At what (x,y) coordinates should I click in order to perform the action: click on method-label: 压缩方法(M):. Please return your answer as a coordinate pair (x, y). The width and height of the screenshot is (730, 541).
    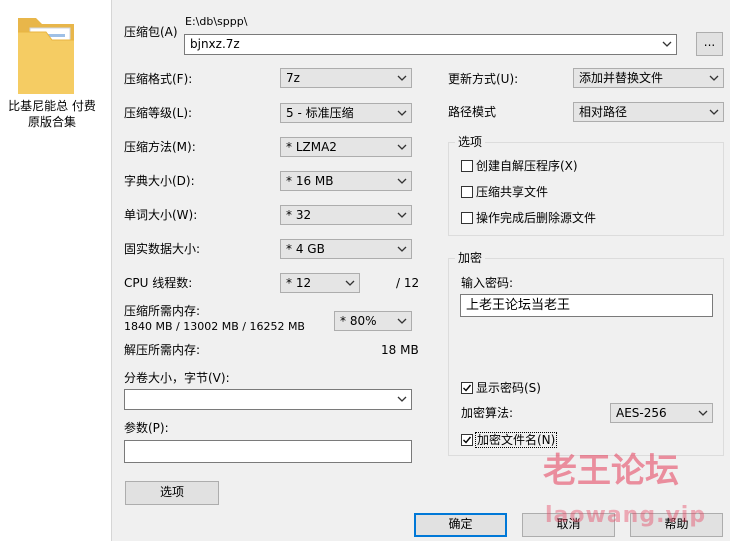
    Looking at the image, I should click on (160, 147).